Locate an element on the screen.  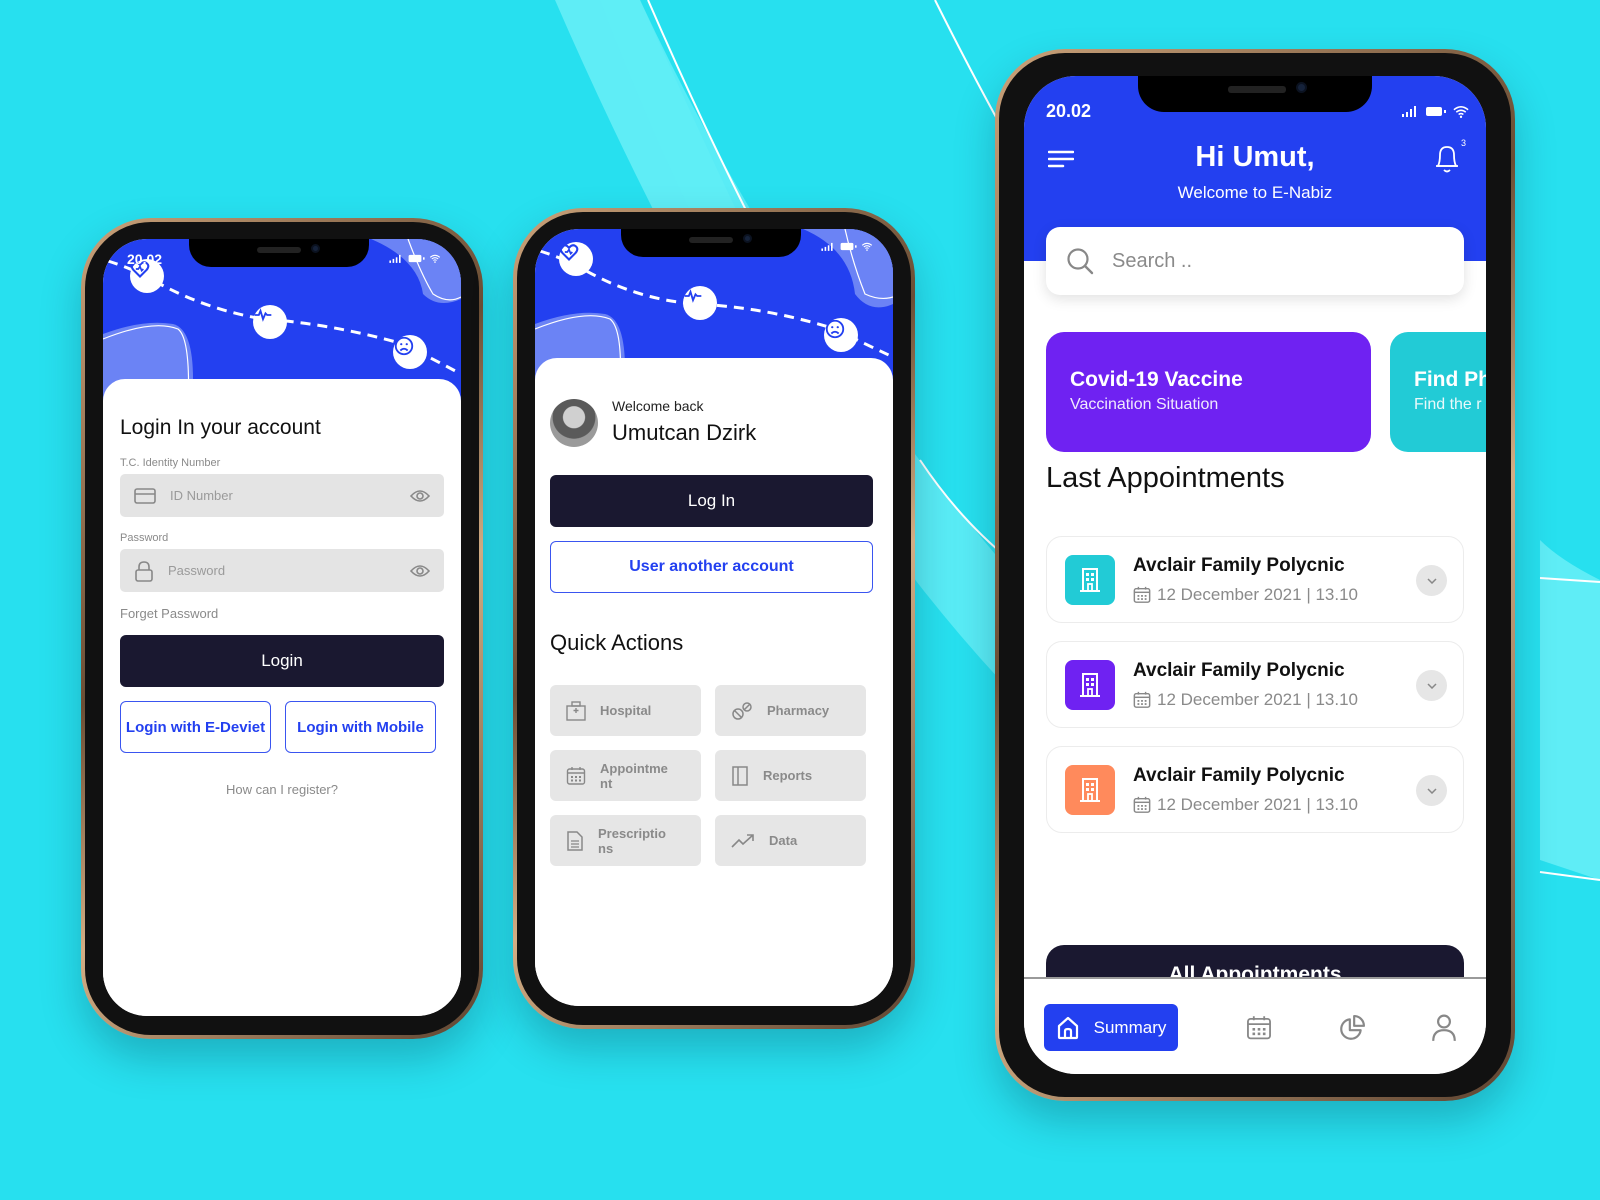
log-in-button: Log In is located at coordinates (711, 501).